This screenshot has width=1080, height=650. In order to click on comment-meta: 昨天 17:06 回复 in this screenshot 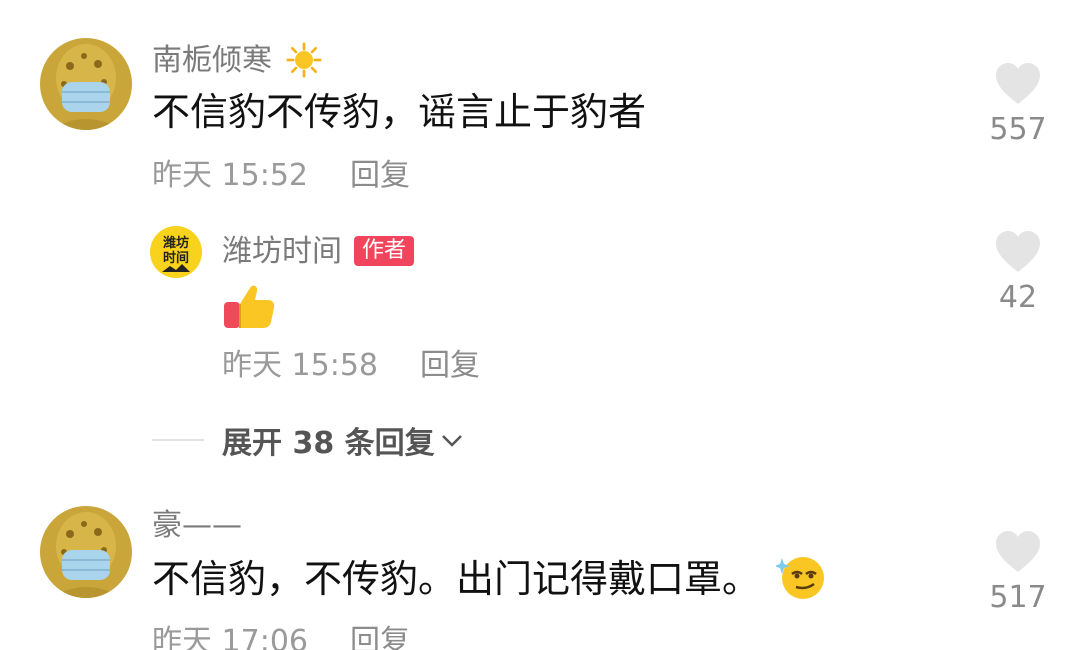, I will do `click(281, 637)`.